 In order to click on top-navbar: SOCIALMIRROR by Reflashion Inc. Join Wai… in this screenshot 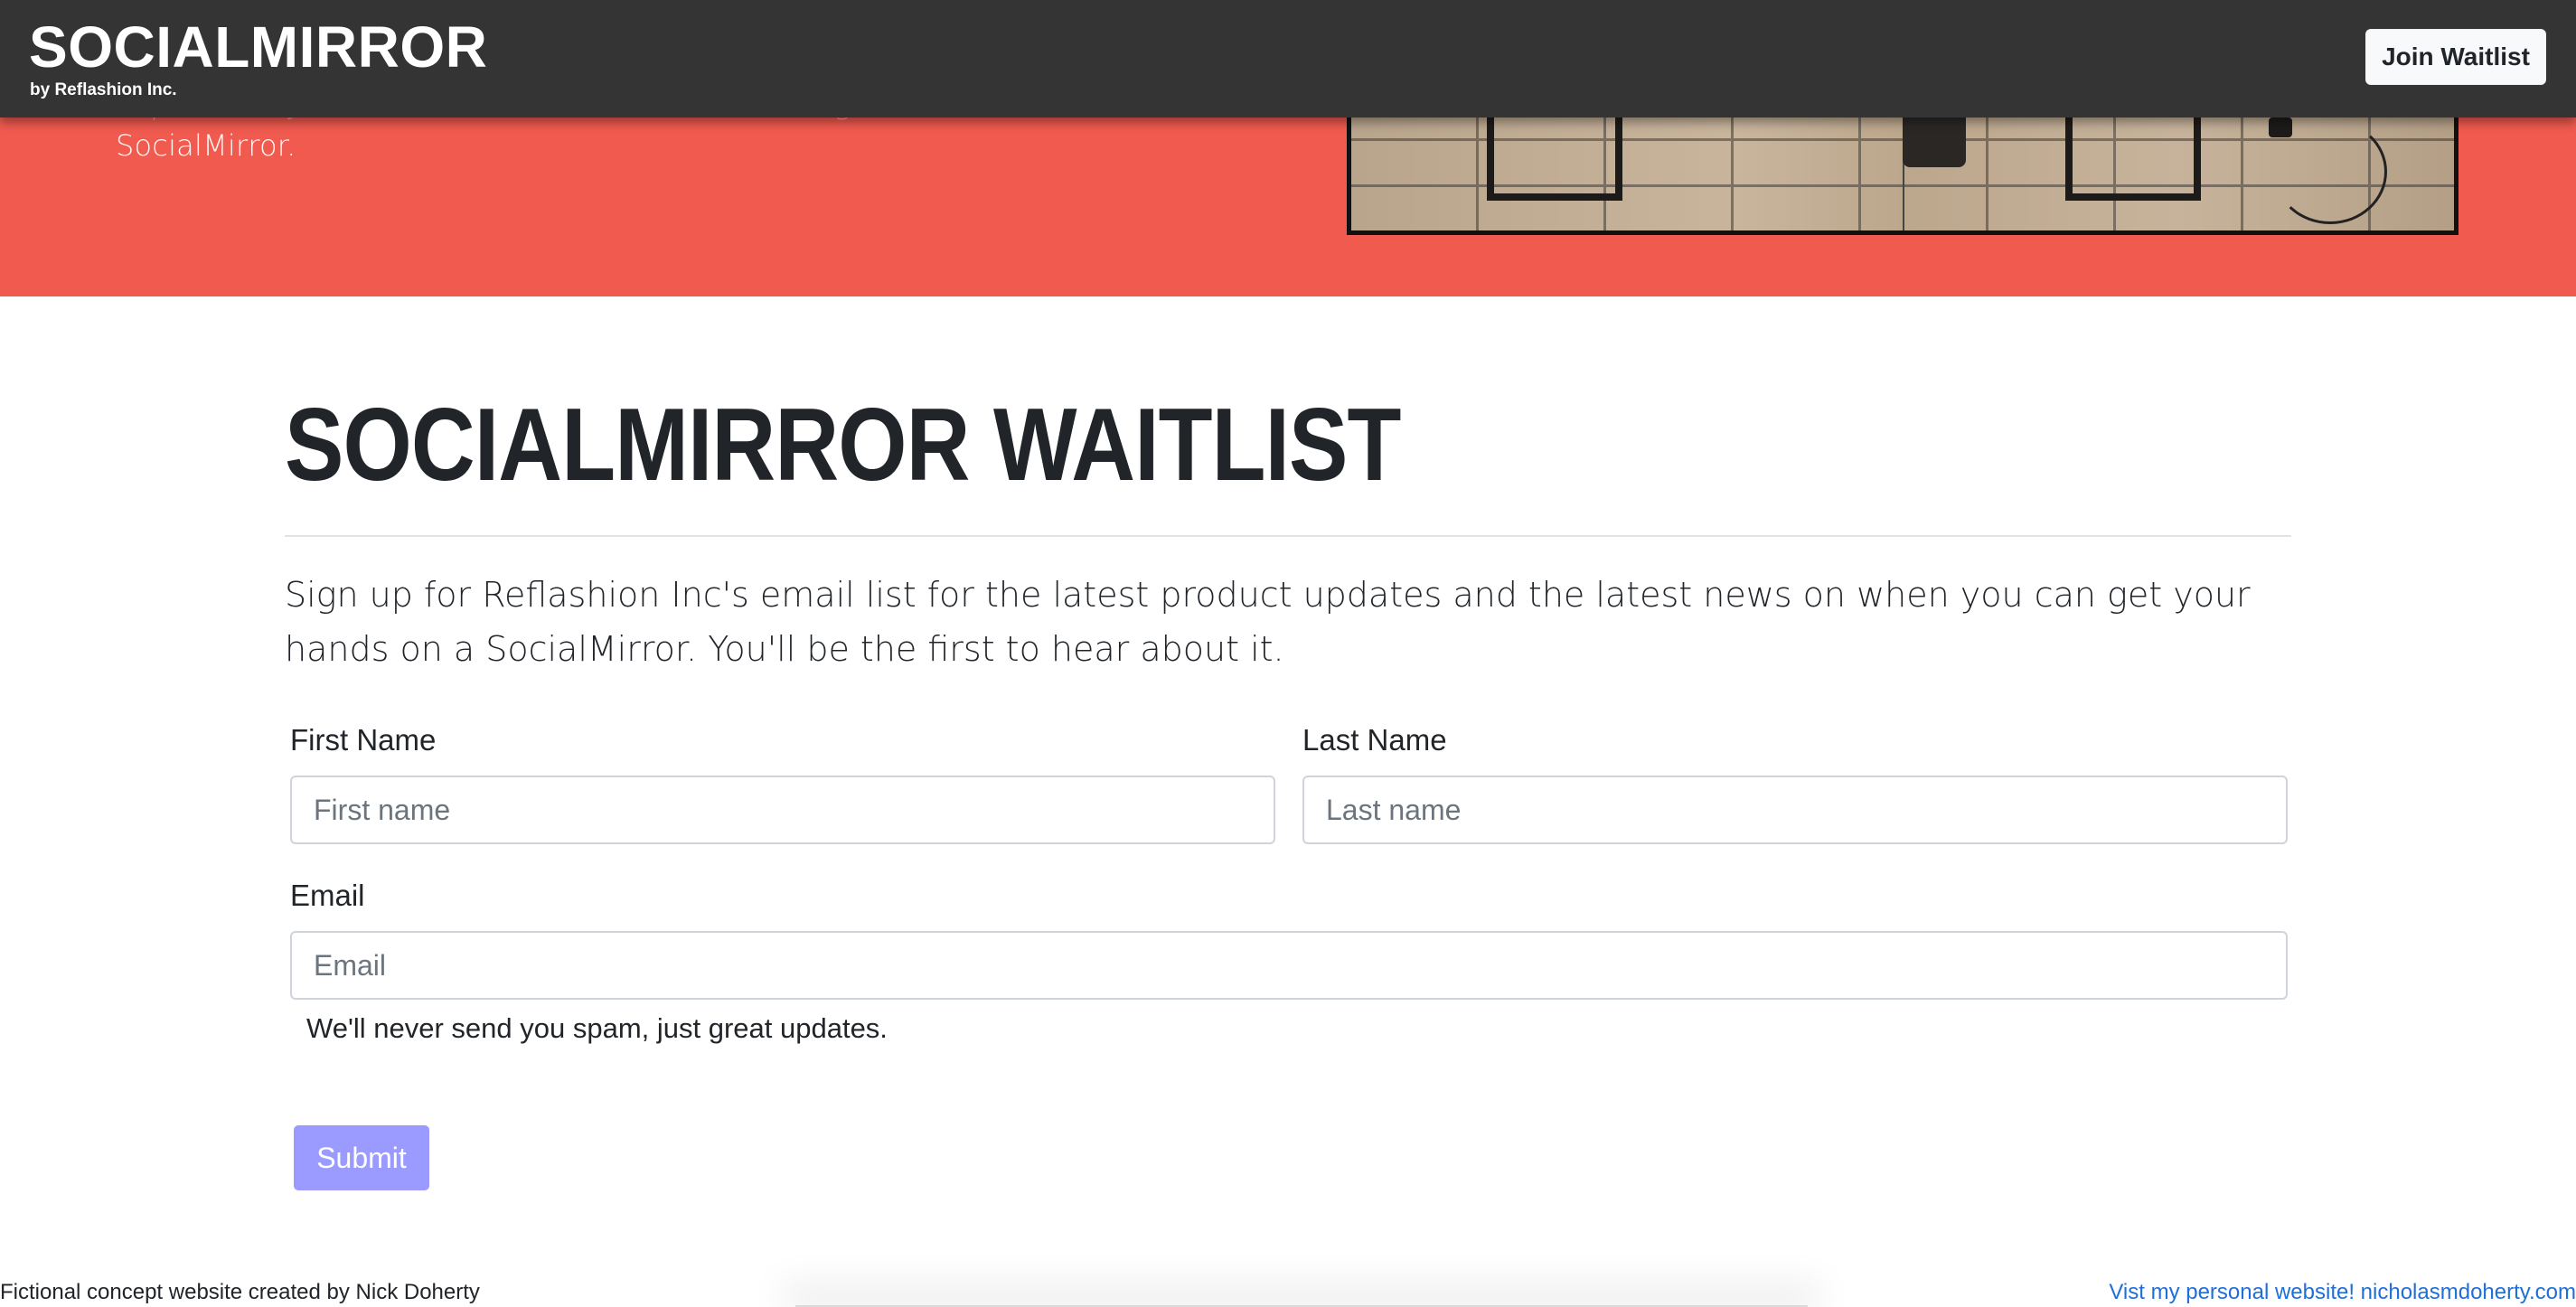, I will do `click(1288, 59)`.